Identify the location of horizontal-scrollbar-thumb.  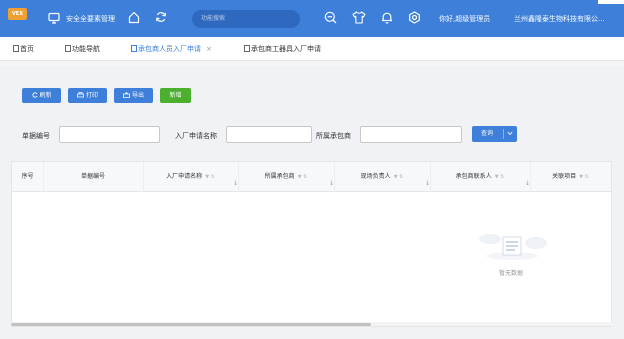
(191, 324).